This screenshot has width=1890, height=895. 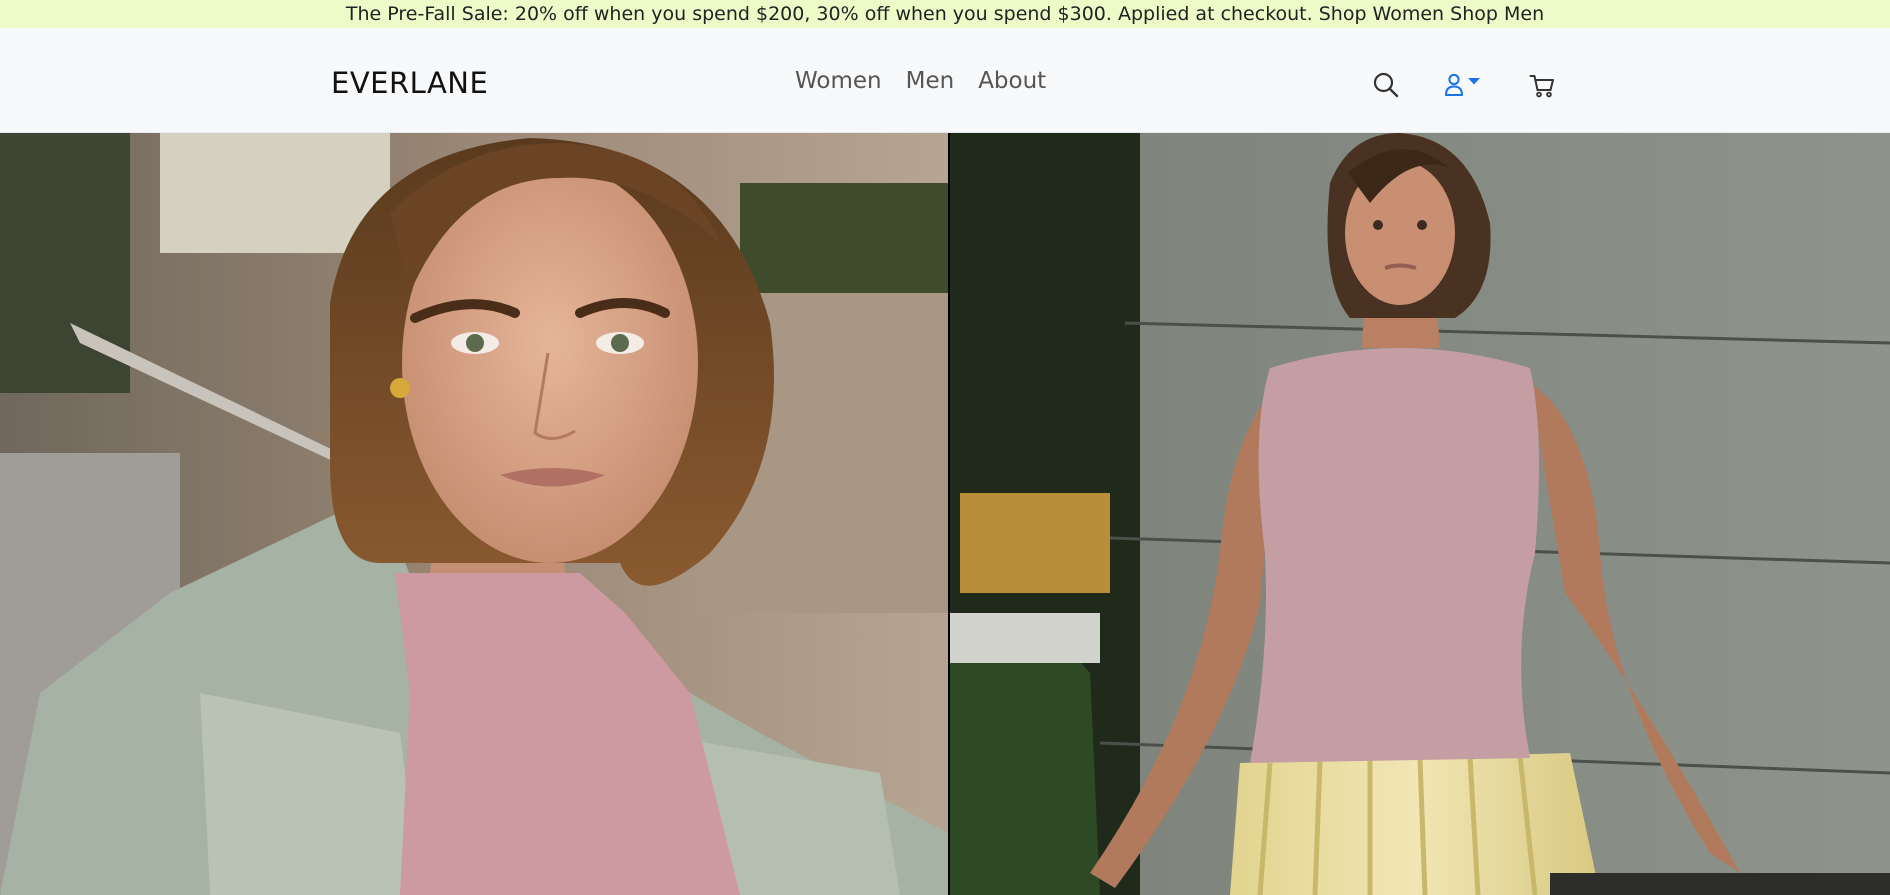 What do you see at coordinates (1386, 85) in the screenshot?
I see `search-icon` at bounding box center [1386, 85].